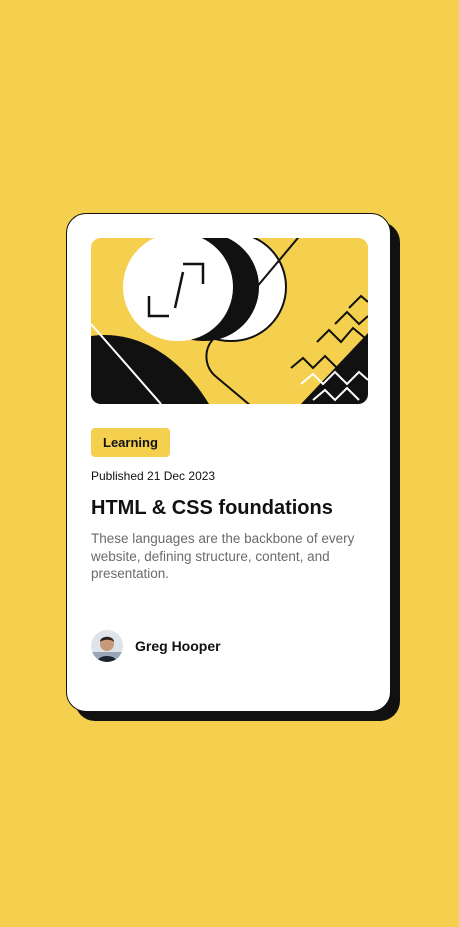 This screenshot has height=927, width=459. What do you see at coordinates (229, 321) in the screenshot?
I see `hero-illustration` at bounding box center [229, 321].